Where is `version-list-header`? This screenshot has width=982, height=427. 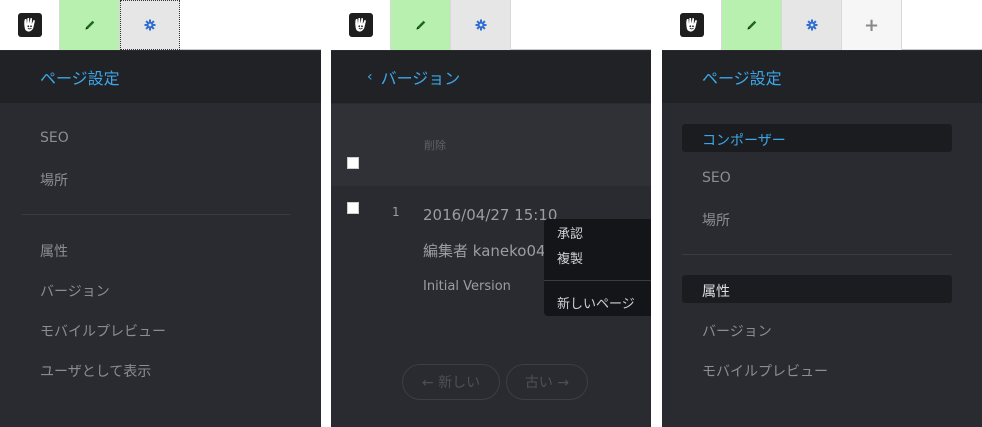
version-list-header is located at coordinates (491, 145).